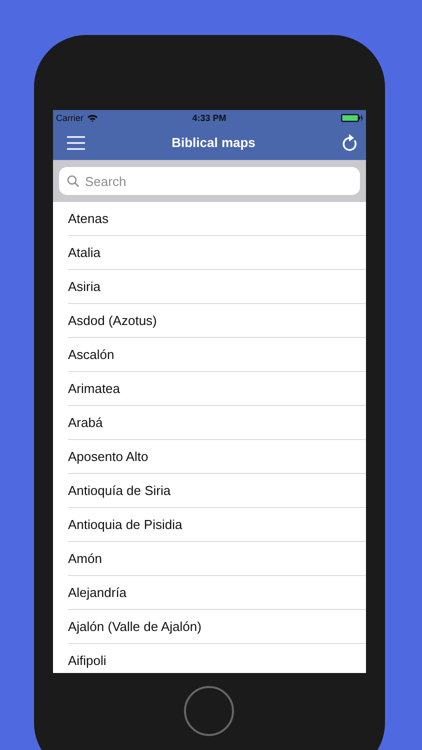 The image size is (422, 750). I want to click on search-field: Search, so click(209, 181).